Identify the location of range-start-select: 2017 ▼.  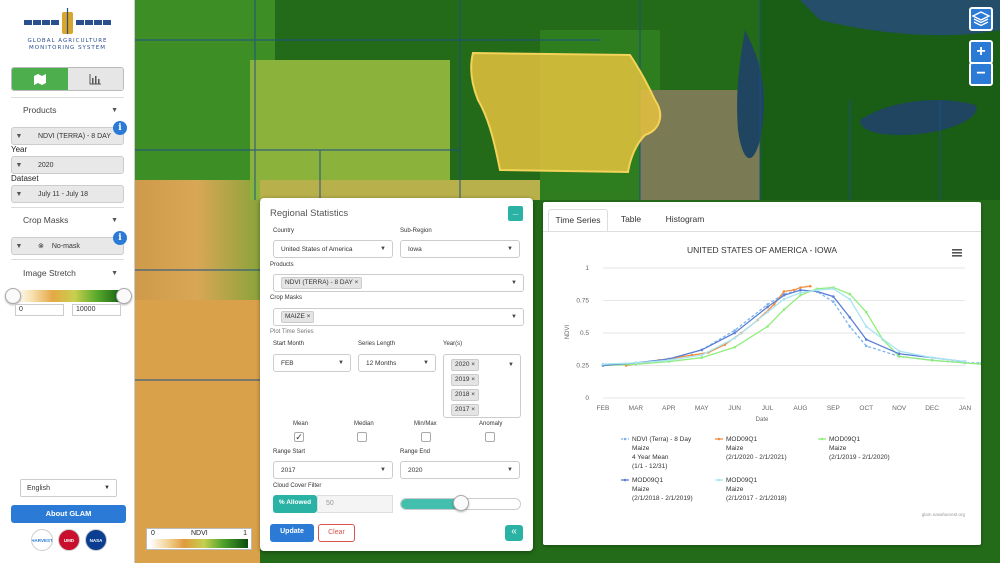
(333, 470).